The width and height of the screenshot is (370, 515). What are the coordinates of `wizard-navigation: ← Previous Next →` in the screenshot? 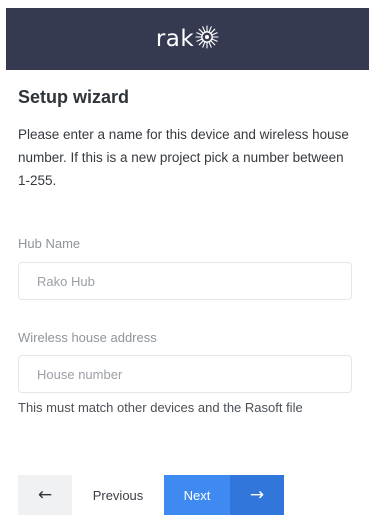 It's located at (151, 495).